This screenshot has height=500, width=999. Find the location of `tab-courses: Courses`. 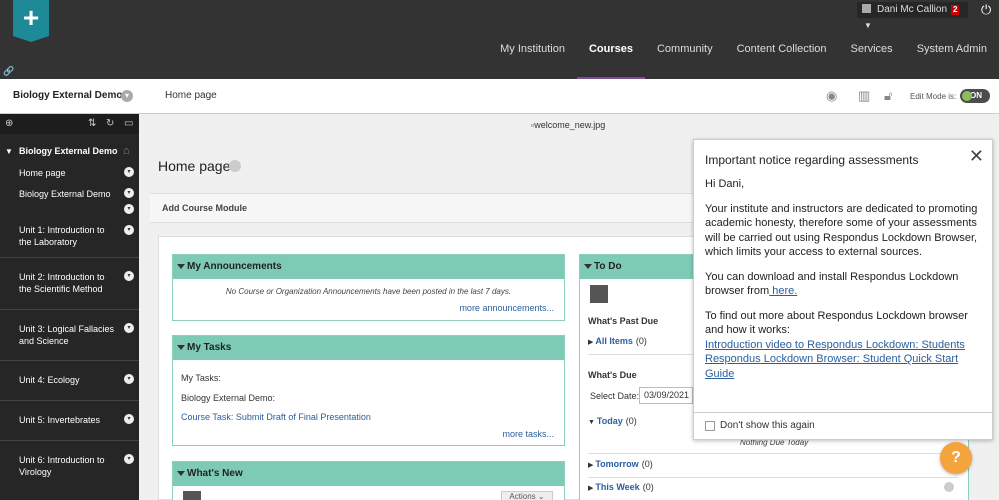

tab-courses: Courses is located at coordinates (610, 58).